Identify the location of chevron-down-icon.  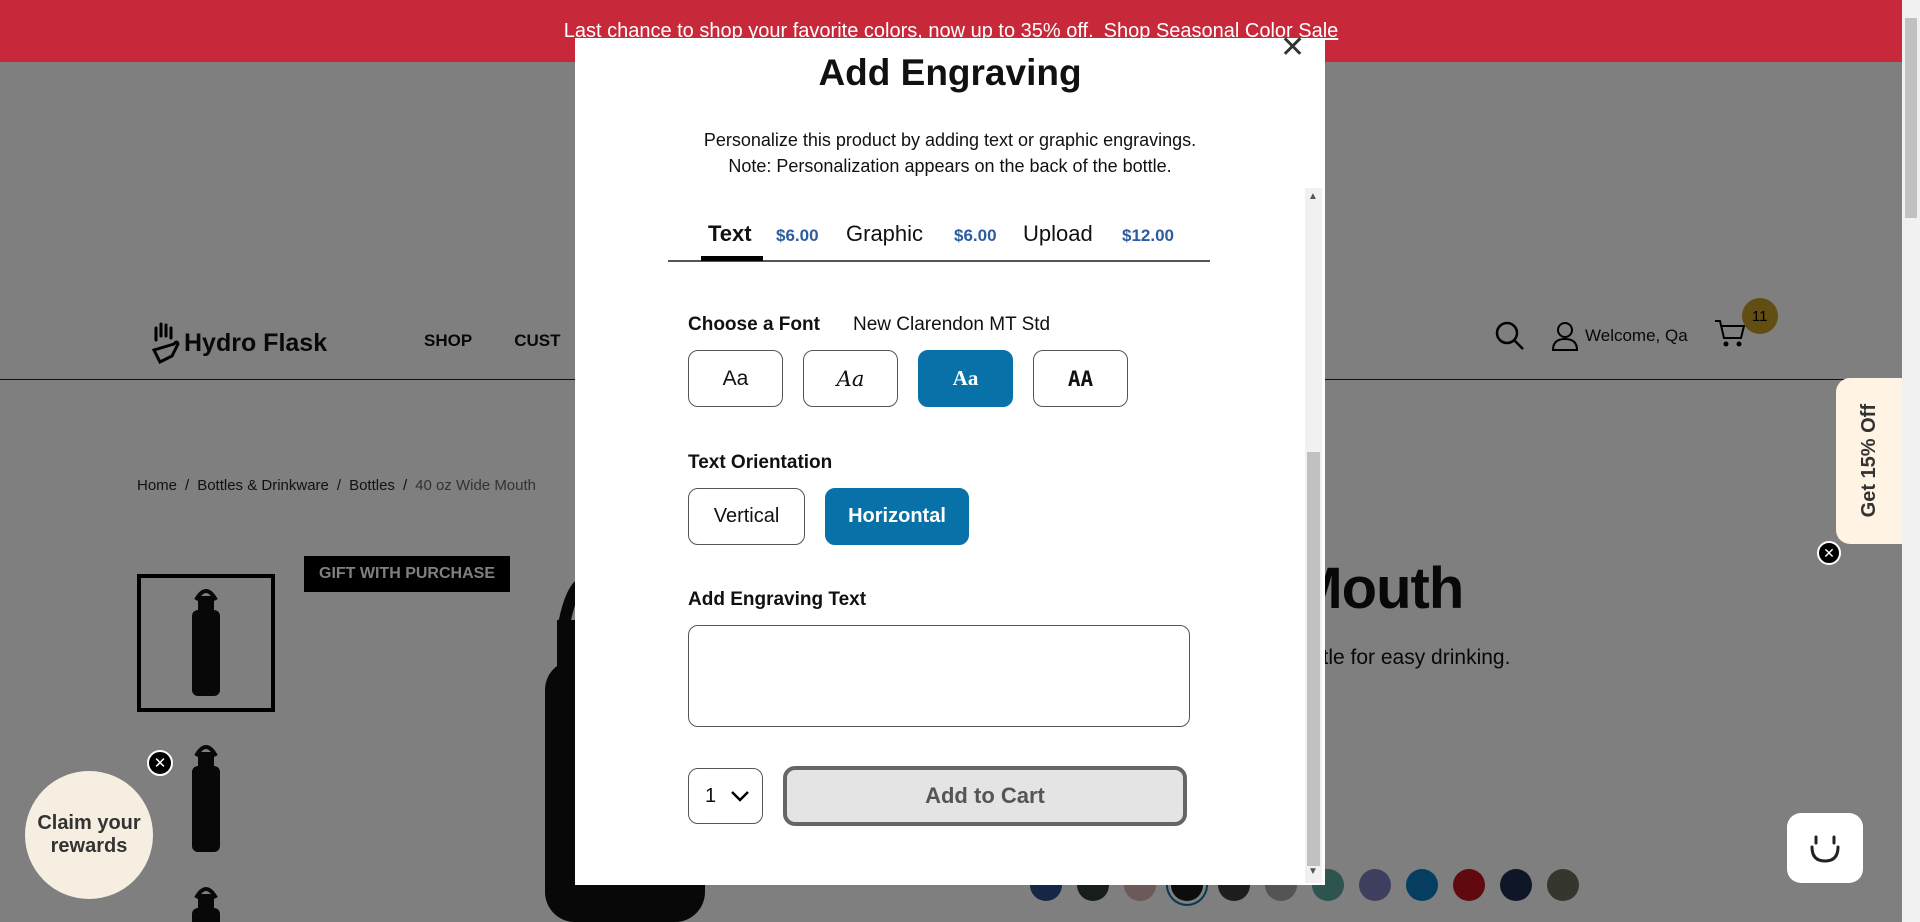
(740, 796).